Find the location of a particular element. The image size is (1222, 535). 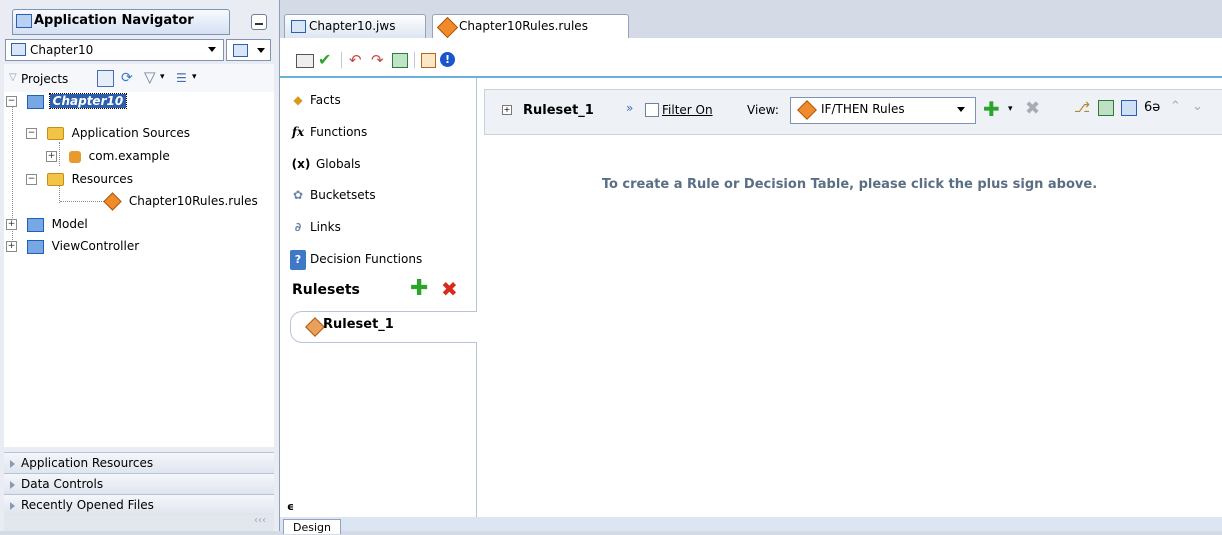

navigator-title: Application Navigator is located at coordinates (114, 20).